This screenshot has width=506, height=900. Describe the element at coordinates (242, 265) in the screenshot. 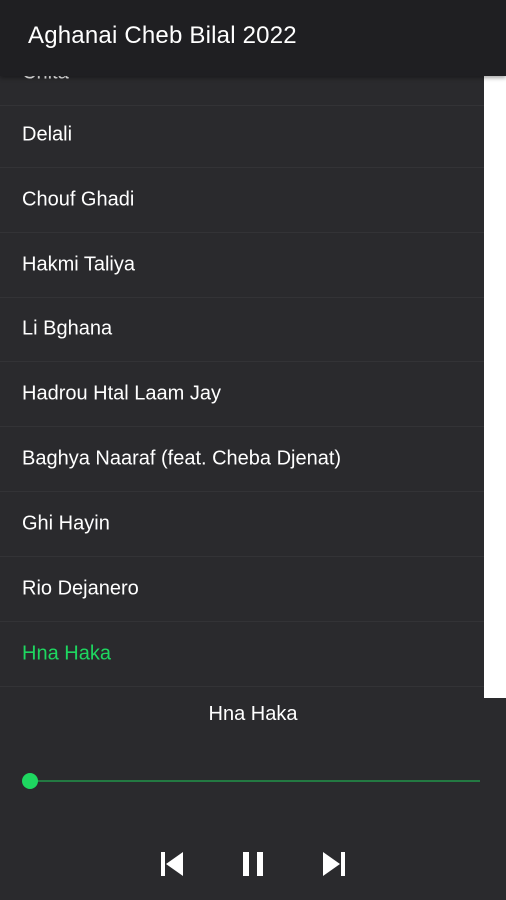

I see `song-item-hakmi-taliya: Hakmi Taliya` at that location.